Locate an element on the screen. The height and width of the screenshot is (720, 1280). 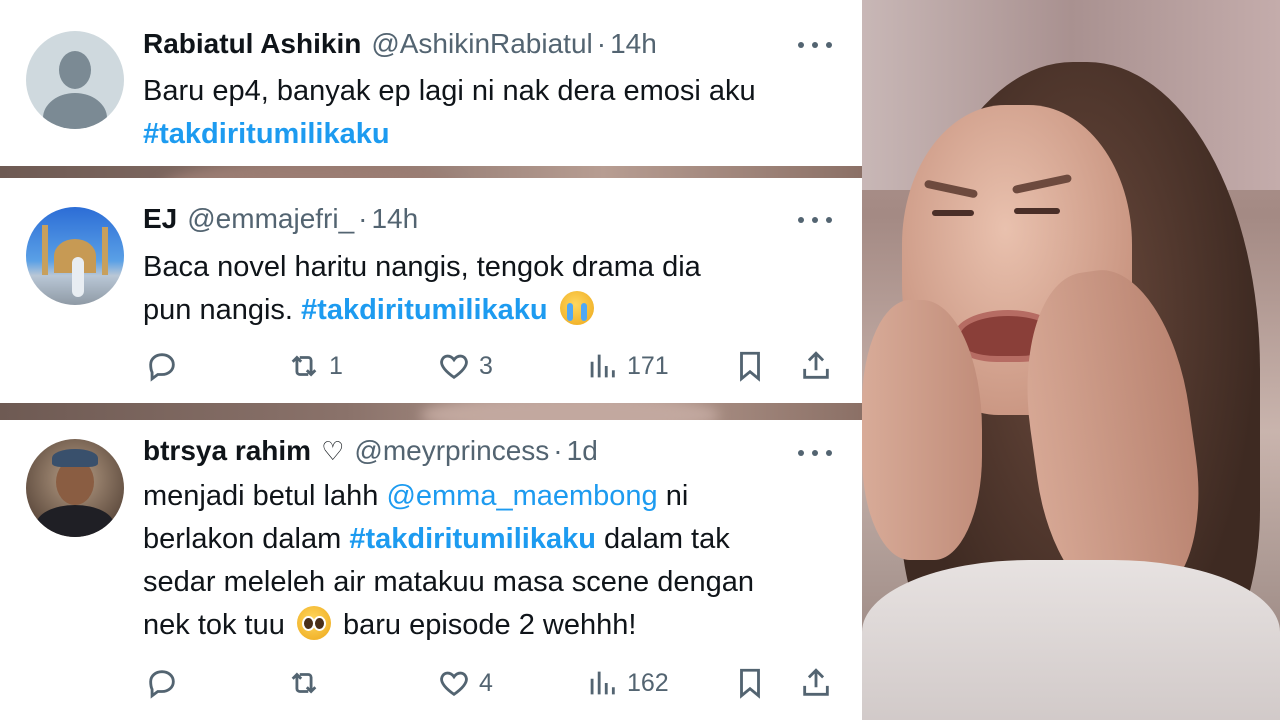
display-name: btrsya rahim is located at coordinates (227, 451).